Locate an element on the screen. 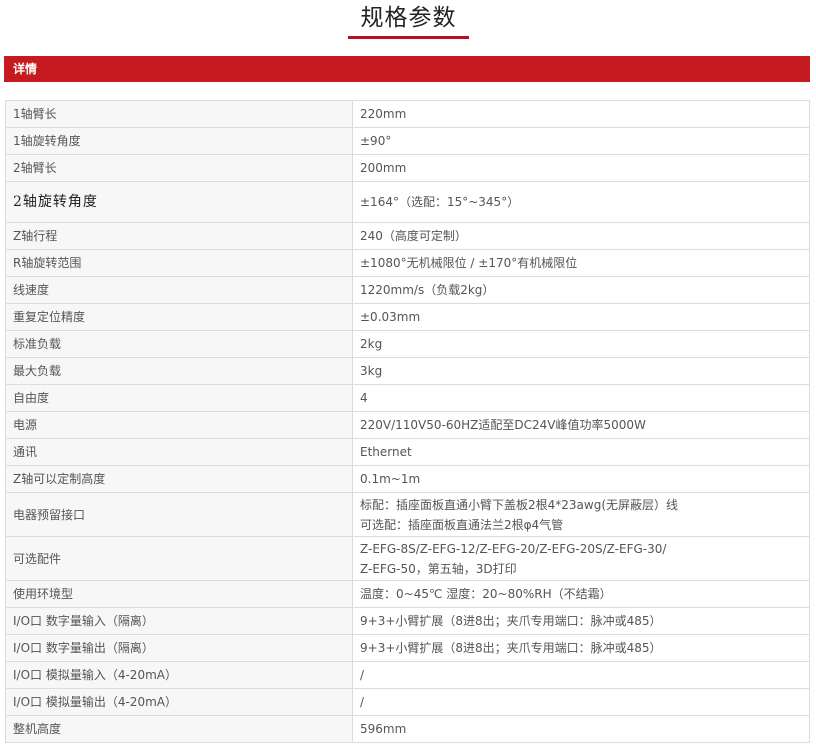 Image resolution: width=816 pixels, height=755 pixels. spec-key: 使用环境型 is located at coordinates (179, 594).